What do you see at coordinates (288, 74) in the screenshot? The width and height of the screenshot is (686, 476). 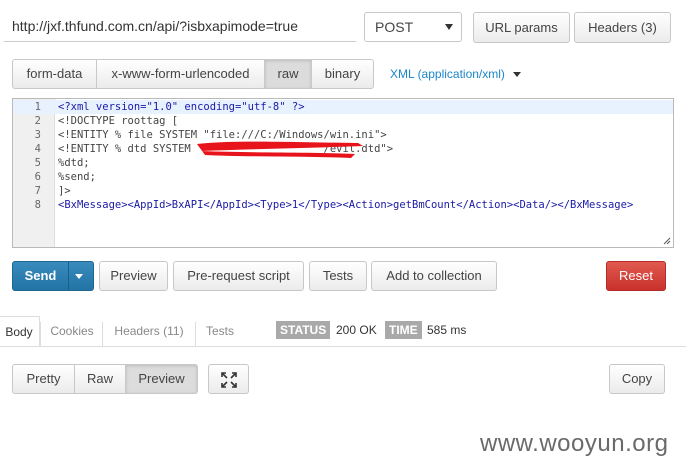 I see `tab-raw: raw` at bounding box center [288, 74].